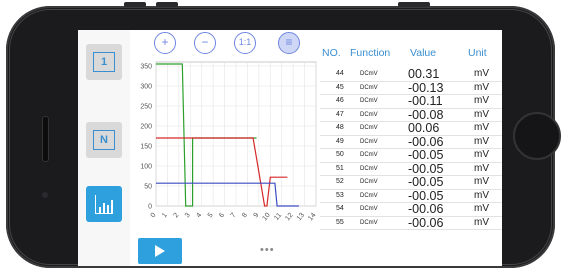 The width and height of the screenshot is (561, 278). I want to click on more-dots: •••, so click(267, 250).